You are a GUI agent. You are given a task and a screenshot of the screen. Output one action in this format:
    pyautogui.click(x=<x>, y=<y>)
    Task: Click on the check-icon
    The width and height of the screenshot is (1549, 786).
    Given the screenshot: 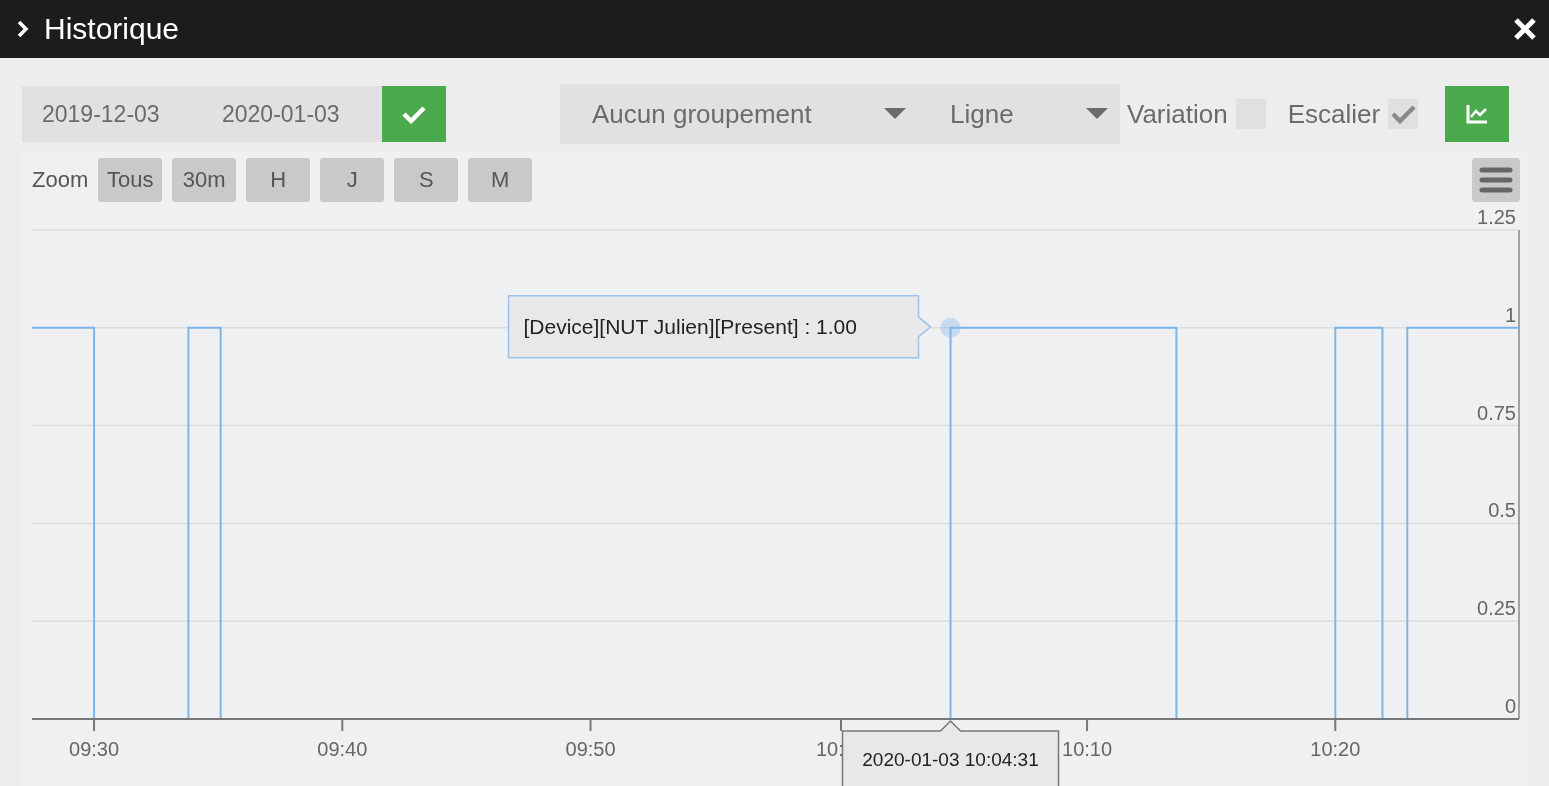 What is the action you would take?
    pyautogui.click(x=414, y=114)
    